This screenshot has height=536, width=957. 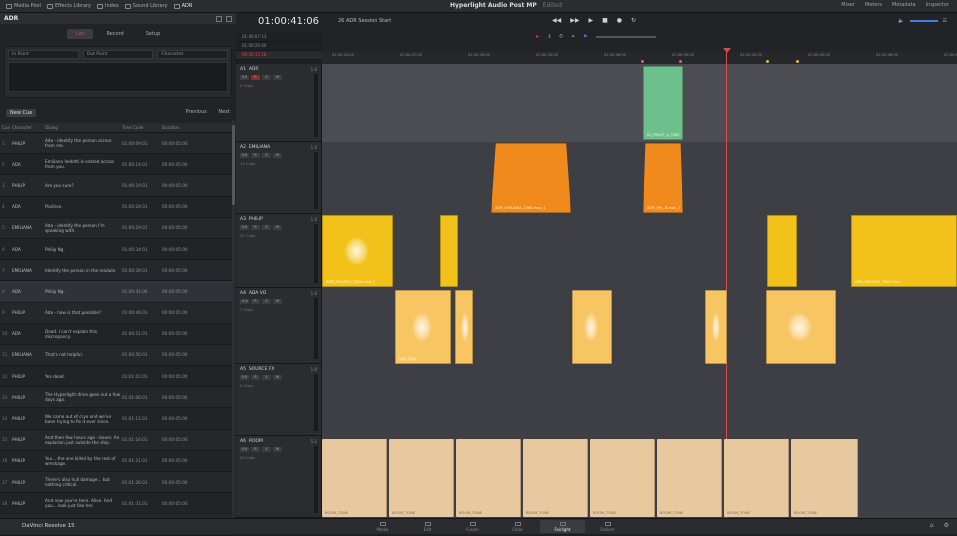 What do you see at coordinates (848, 5) in the screenshot?
I see `mixer-button: Mixer` at bounding box center [848, 5].